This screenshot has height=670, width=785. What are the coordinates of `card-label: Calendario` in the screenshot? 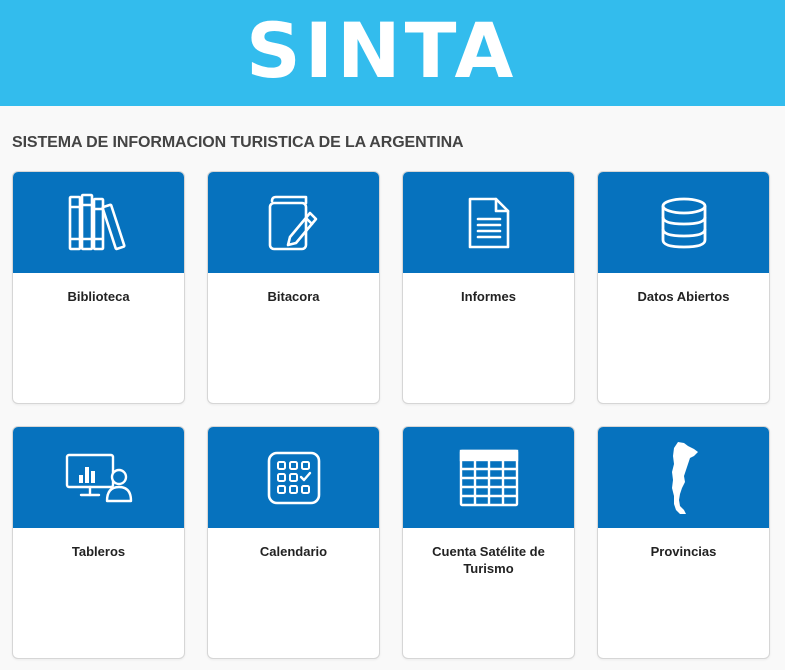 It's located at (293, 551).